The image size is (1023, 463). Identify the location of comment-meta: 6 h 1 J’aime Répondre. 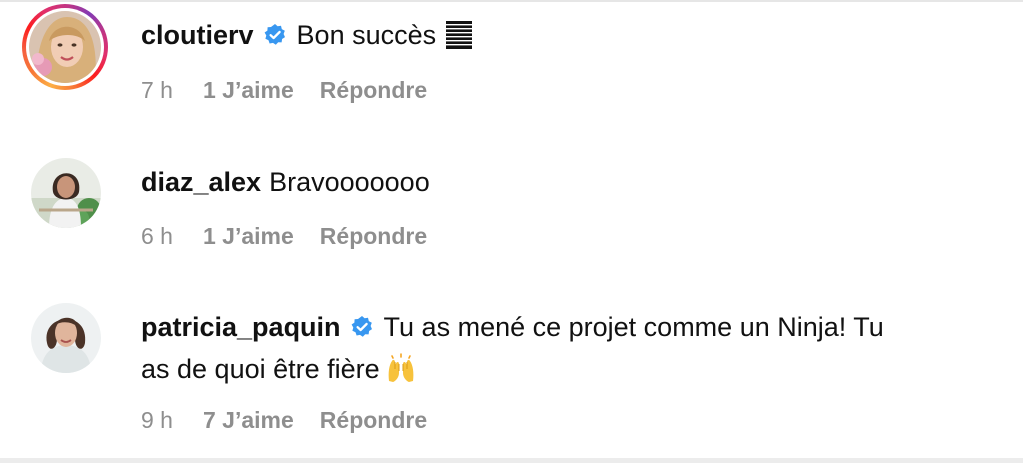
(284, 236).